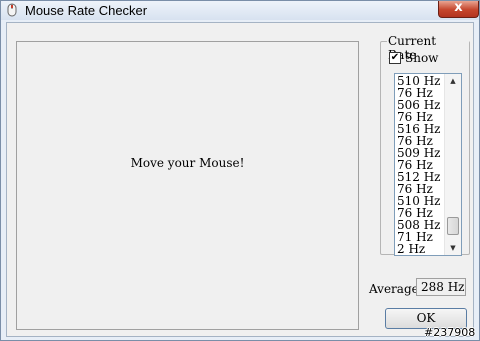 This screenshot has height=341, width=480. I want to click on show-checkbox: ✔, so click(395, 58).